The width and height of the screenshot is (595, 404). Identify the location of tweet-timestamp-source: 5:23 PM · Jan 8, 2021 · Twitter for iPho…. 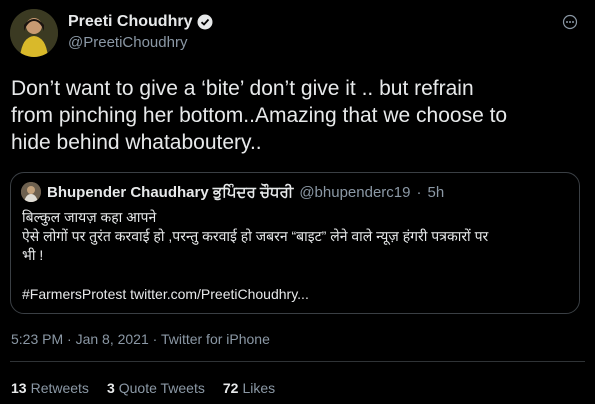
(140, 339).